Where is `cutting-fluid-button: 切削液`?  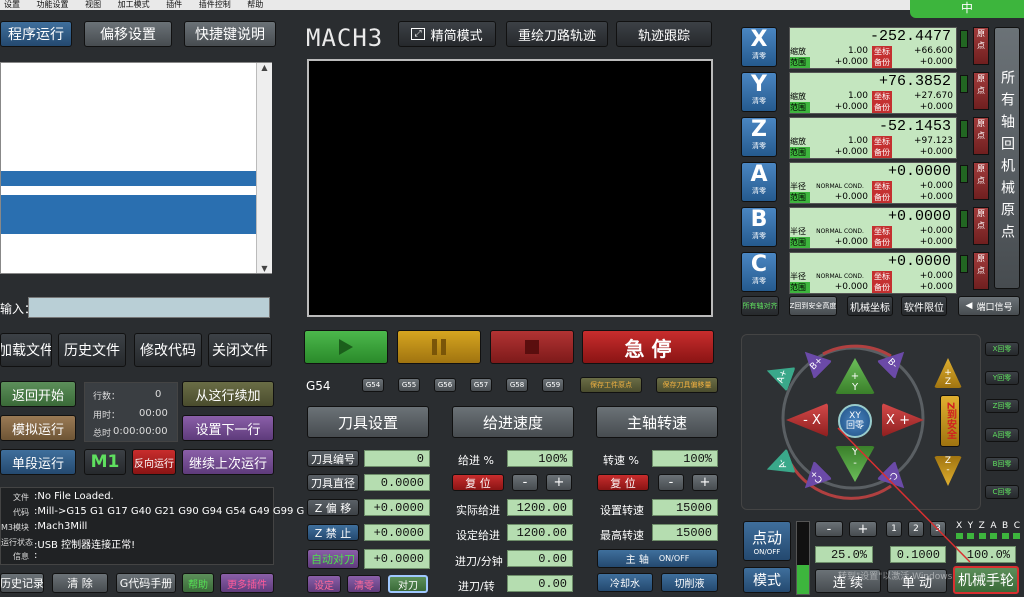
cutting-fluid-button: 切削液 is located at coordinates (689, 582).